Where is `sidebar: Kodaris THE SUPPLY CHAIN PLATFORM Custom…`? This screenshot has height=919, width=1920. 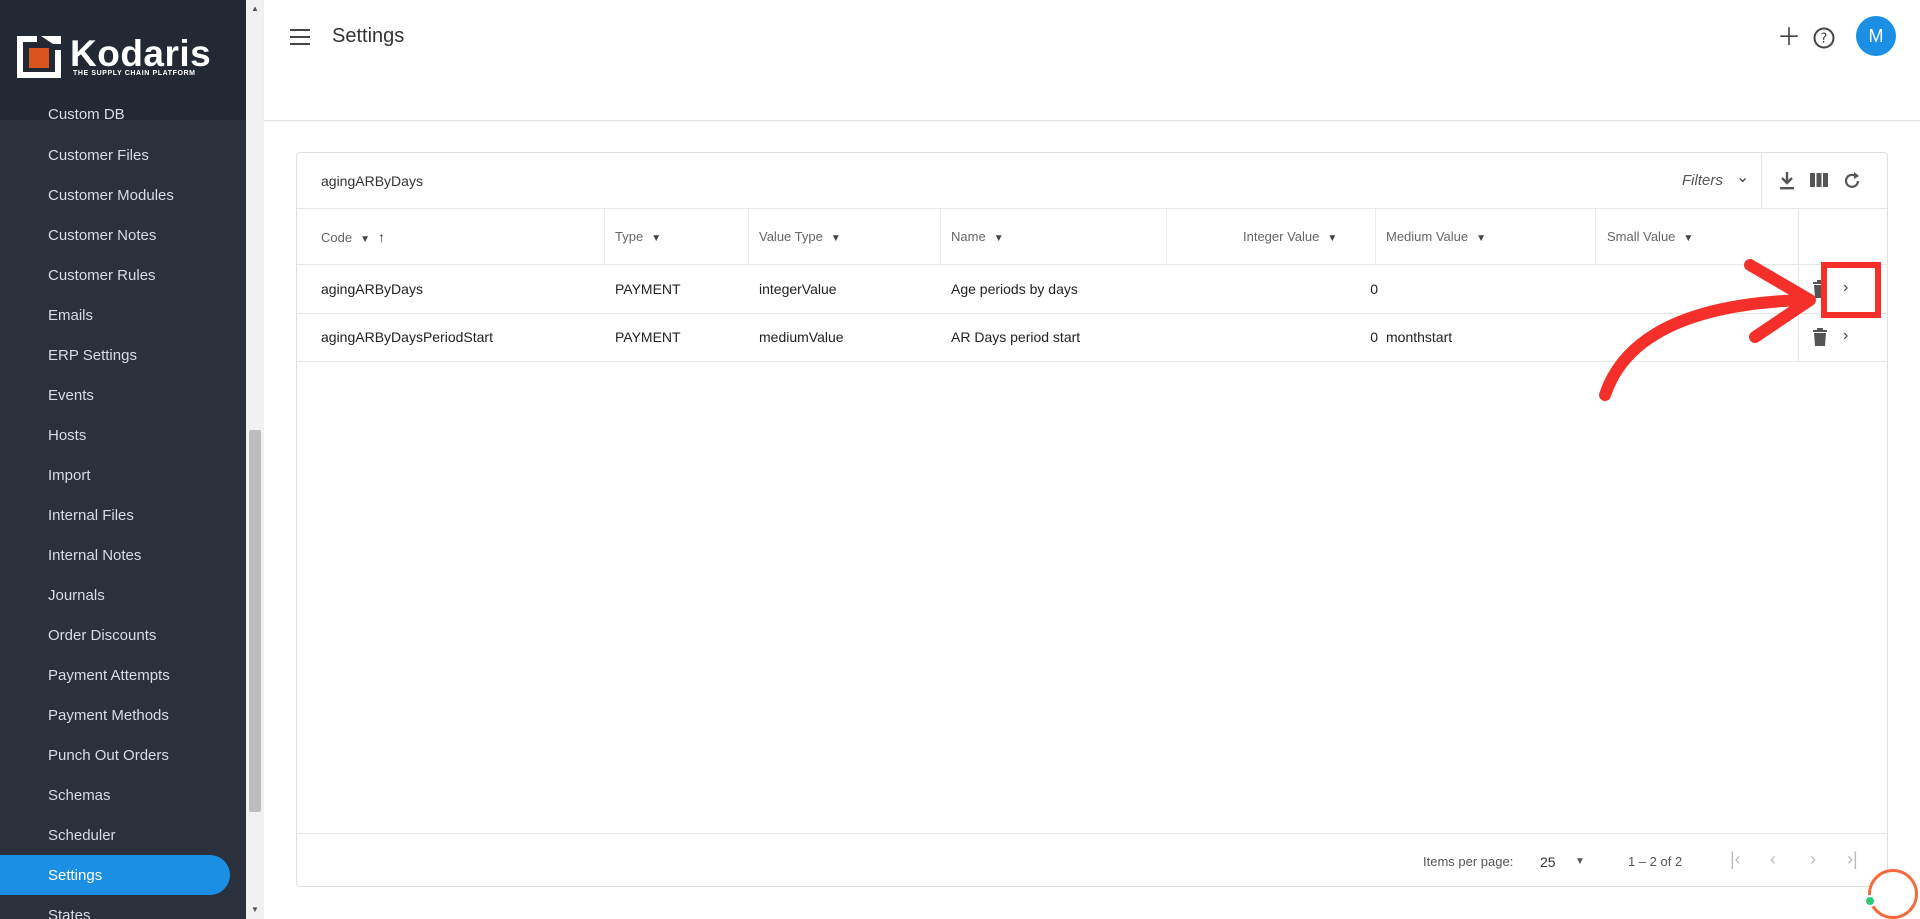
sidebar: Kodaris THE SUPPLY CHAIN PLATFORM Custom… is located at coordinates (123, 459).